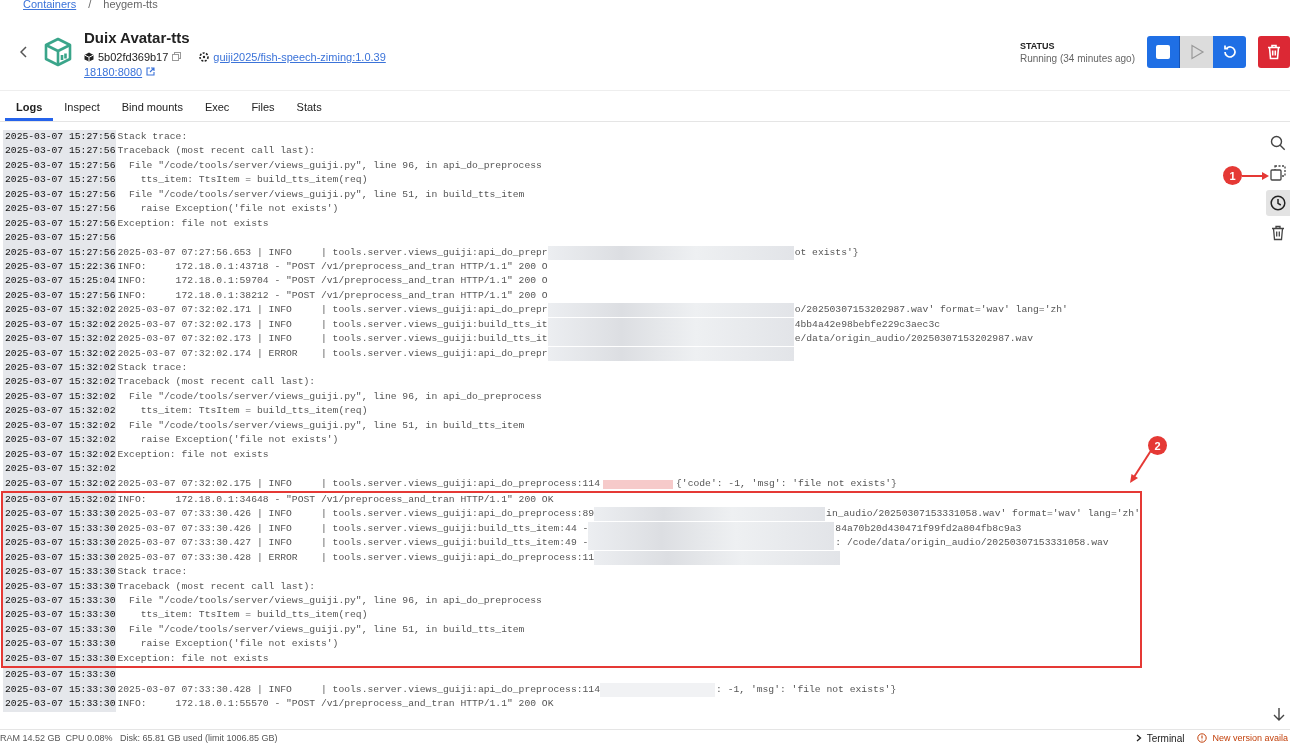  I want to click on search-icon, so click(1278, 143).